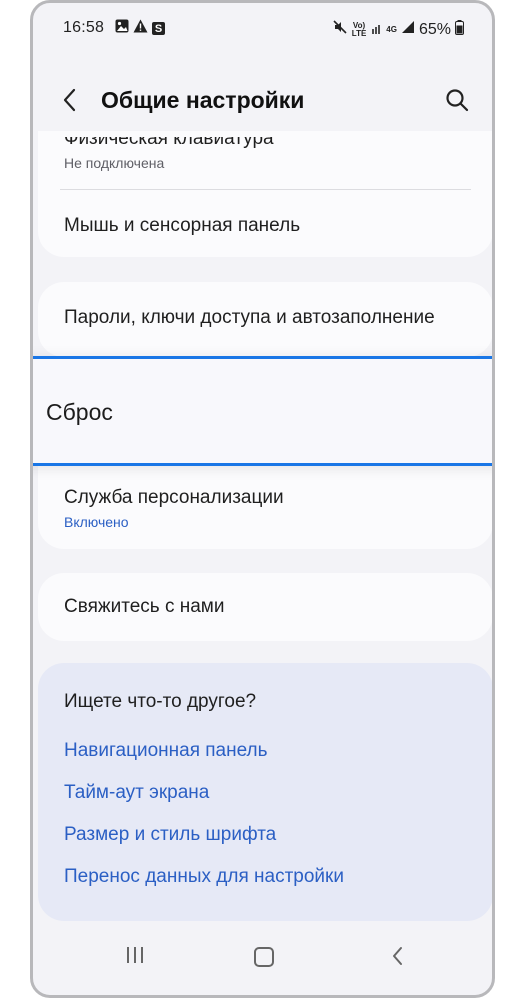 This screenshot has height=1000, width=525. What do you see at coordinates (84, 27) in the screenshot?
I see `status-time: 16:58` at bounding box center [84, 27].